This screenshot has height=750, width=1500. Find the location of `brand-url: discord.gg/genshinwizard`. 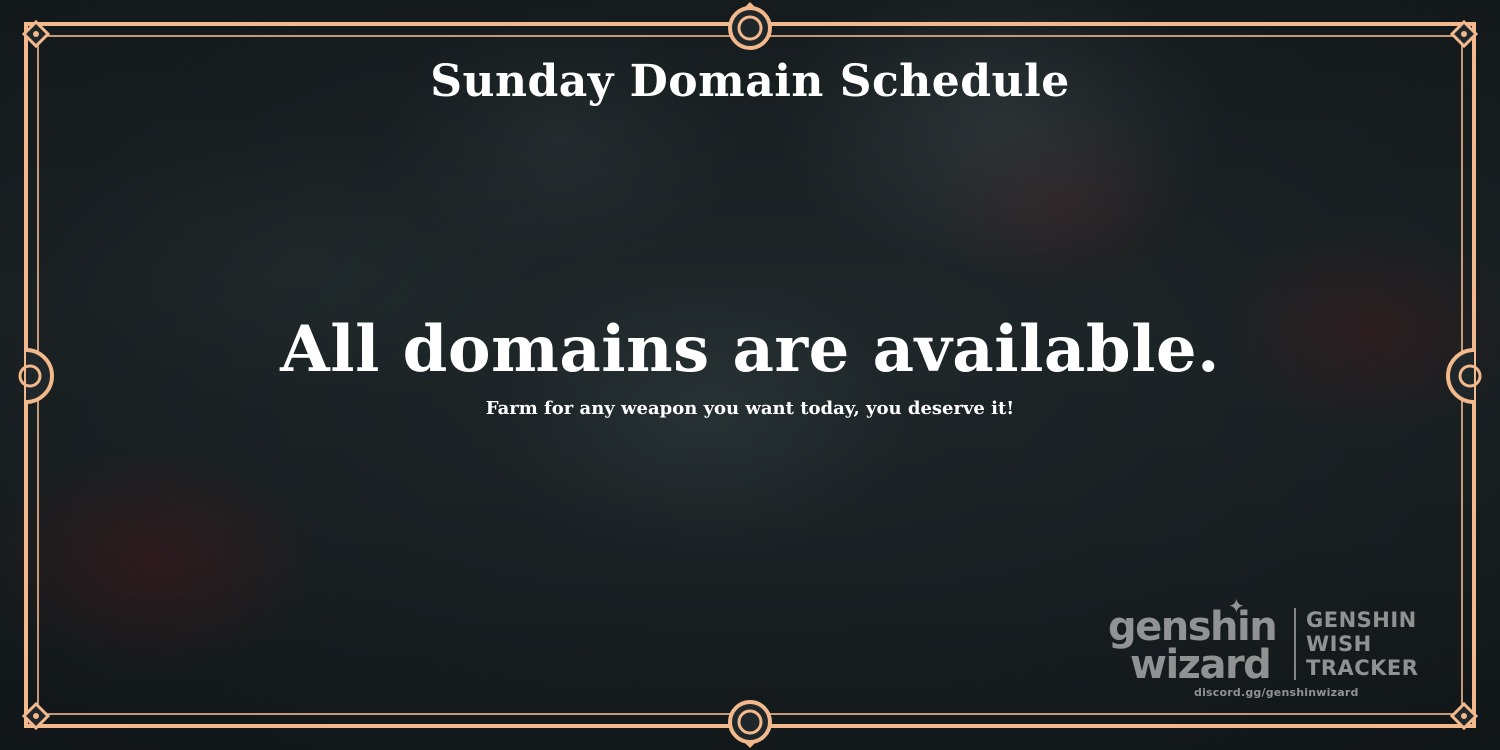

brand-url: discord.gg/genshinwizard is located at coordinates (1276, 692).